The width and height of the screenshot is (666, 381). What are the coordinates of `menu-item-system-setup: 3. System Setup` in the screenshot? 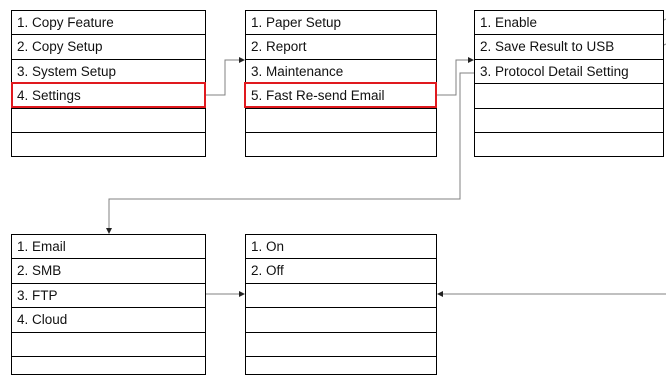 It's located at (108, 72).